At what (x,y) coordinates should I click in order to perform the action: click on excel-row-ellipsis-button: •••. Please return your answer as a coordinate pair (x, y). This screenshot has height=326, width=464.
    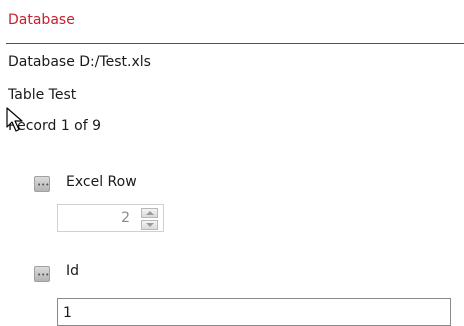
    Looking at the image, I should click on (42, 184).